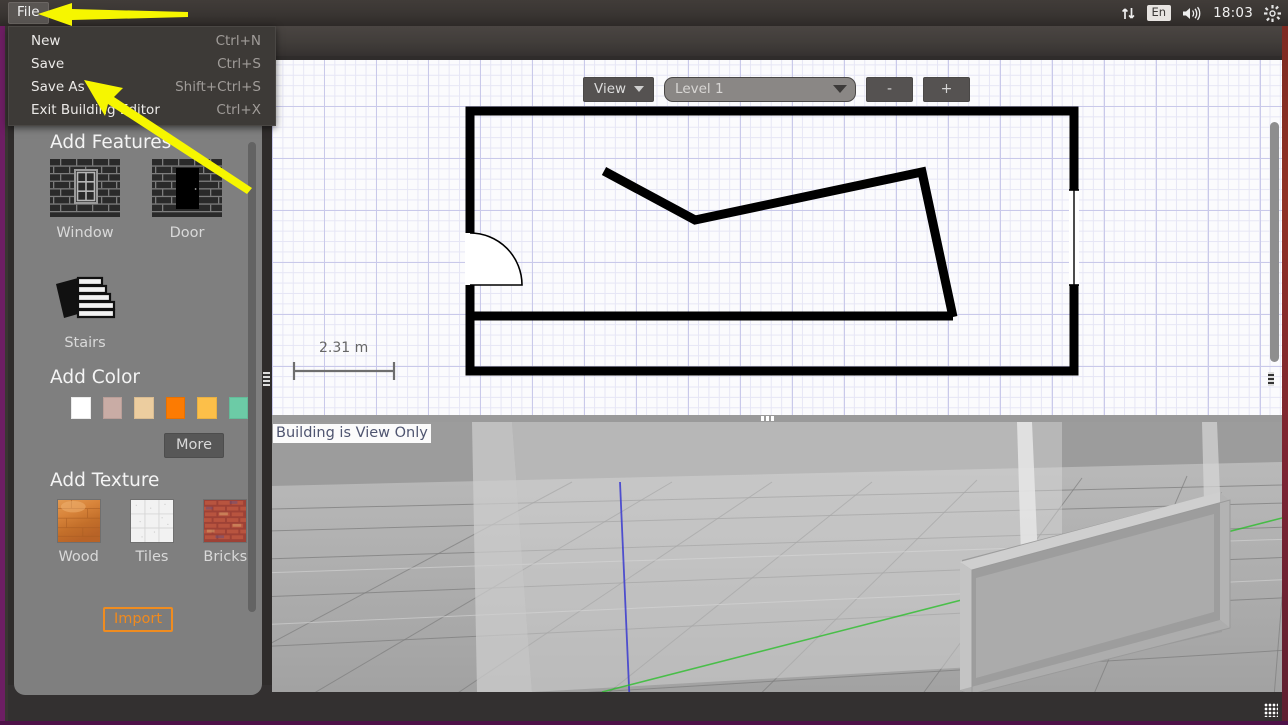  Describe the element at coordinates (344, 348) in the screenshot. I see `scale-bar-label: 2.31 m` at that location.